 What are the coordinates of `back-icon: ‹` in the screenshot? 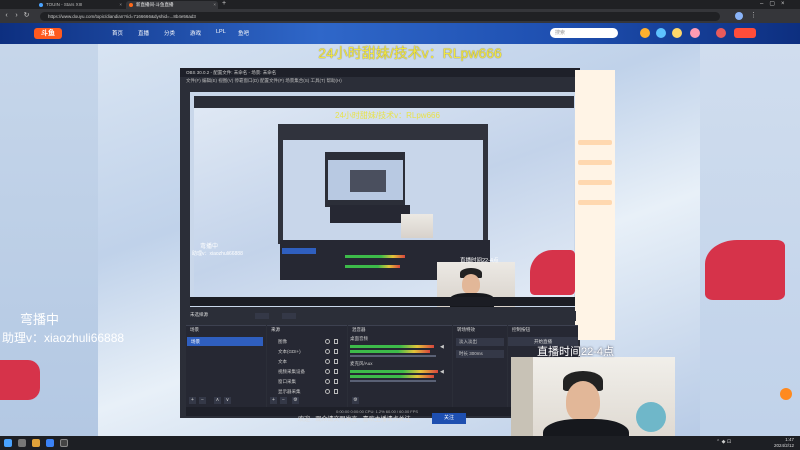 It's located at (6, 16).